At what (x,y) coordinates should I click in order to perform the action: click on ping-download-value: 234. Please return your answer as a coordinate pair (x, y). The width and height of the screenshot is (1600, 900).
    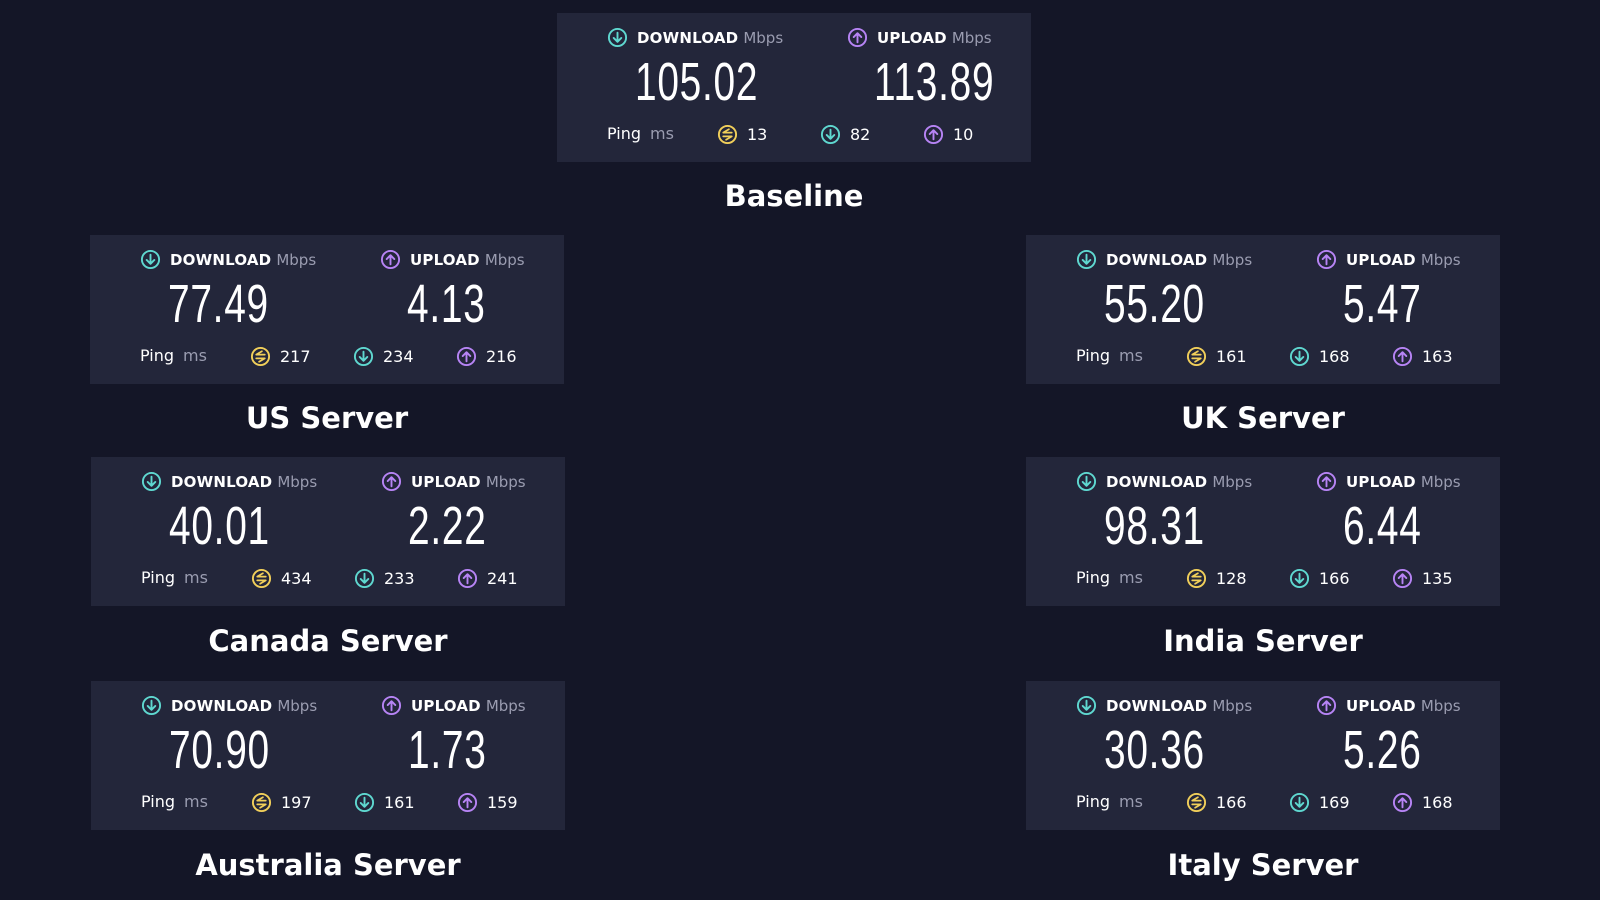
    Looking at the image, I should click on (398, 356).